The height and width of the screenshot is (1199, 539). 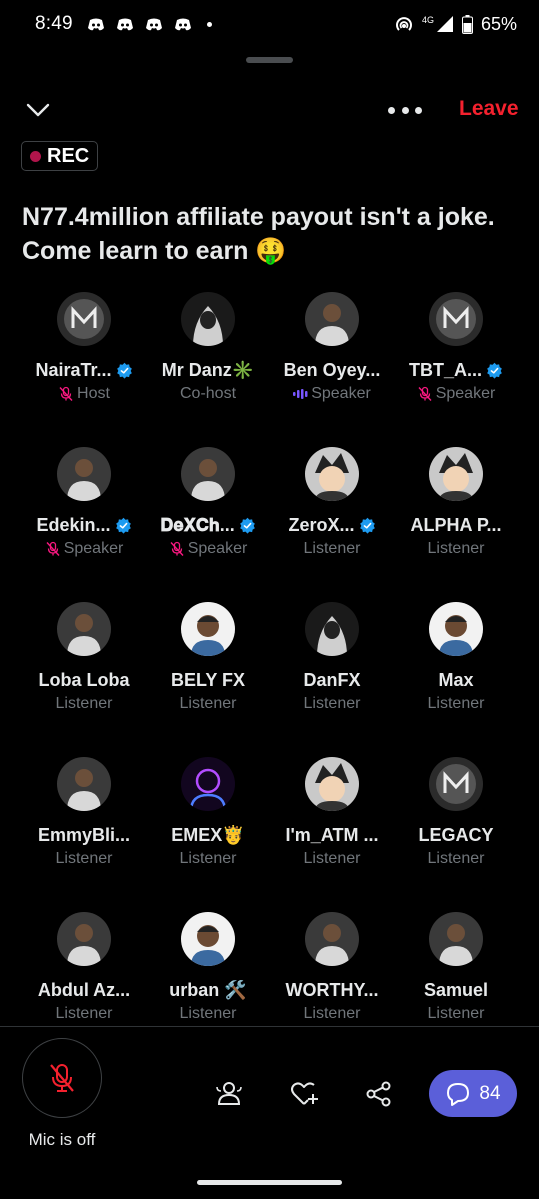 I want to click on participant-card: Max Listener, so click(x=456, y=672).